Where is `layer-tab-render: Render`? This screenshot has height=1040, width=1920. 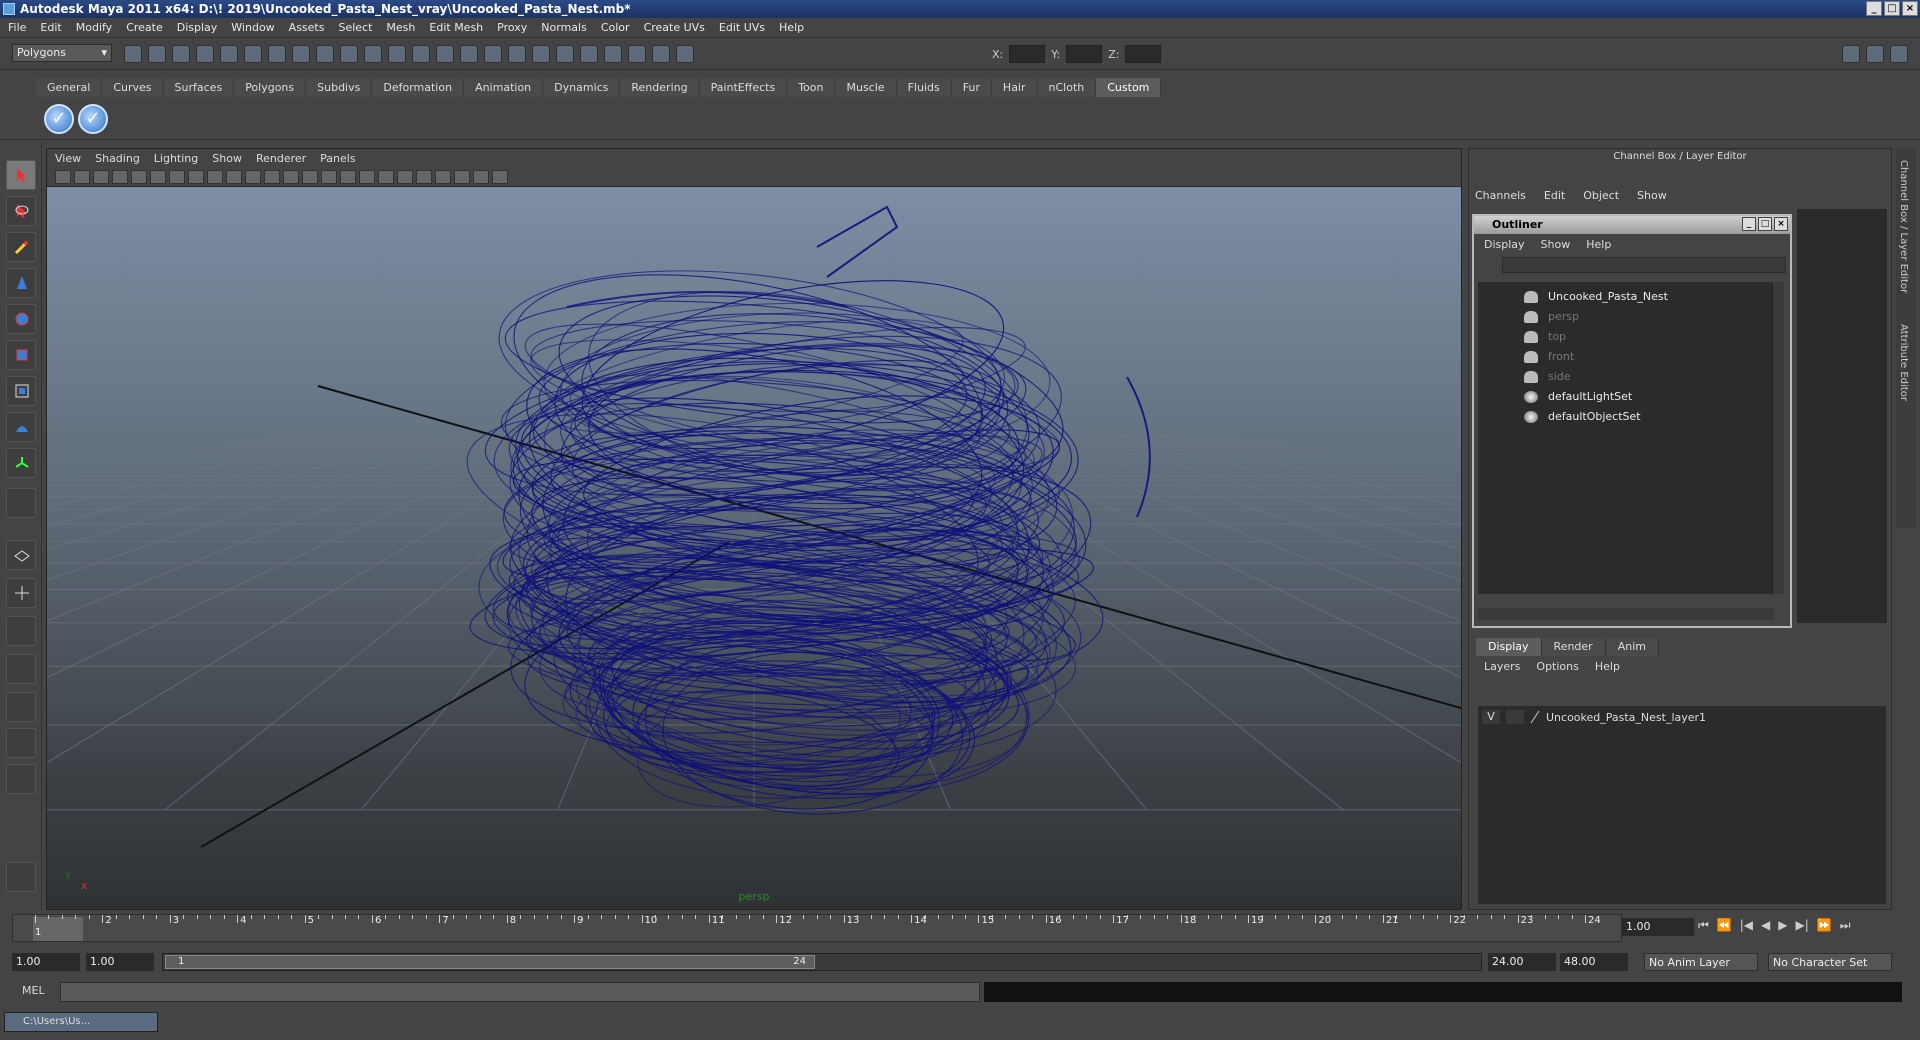
layer-tab-render: Render is located at coordinates (1573, 647).